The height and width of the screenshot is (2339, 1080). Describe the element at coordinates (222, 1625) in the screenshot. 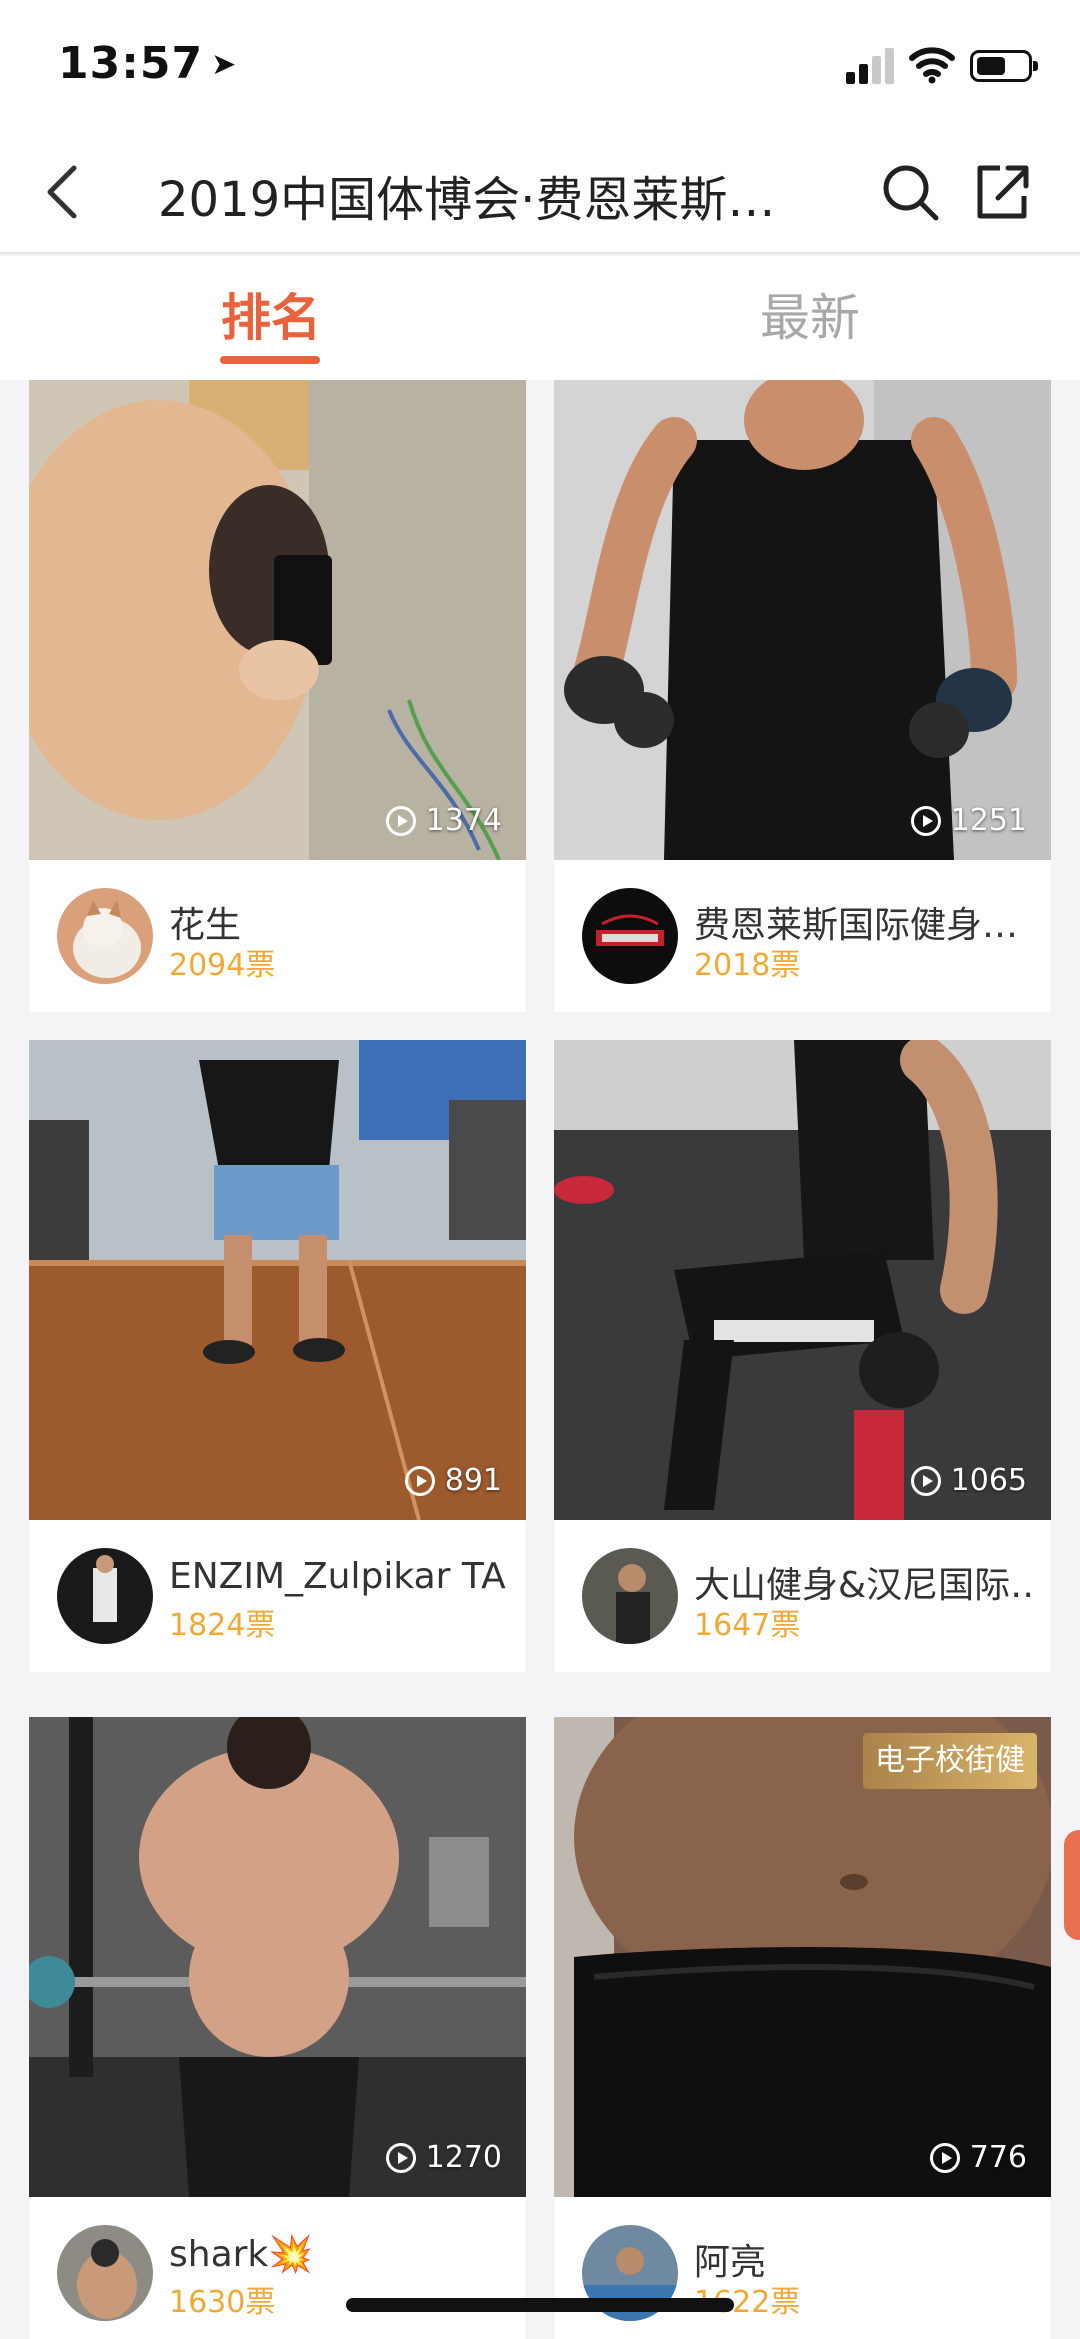

I see `vote-count: 1824票` at that location.